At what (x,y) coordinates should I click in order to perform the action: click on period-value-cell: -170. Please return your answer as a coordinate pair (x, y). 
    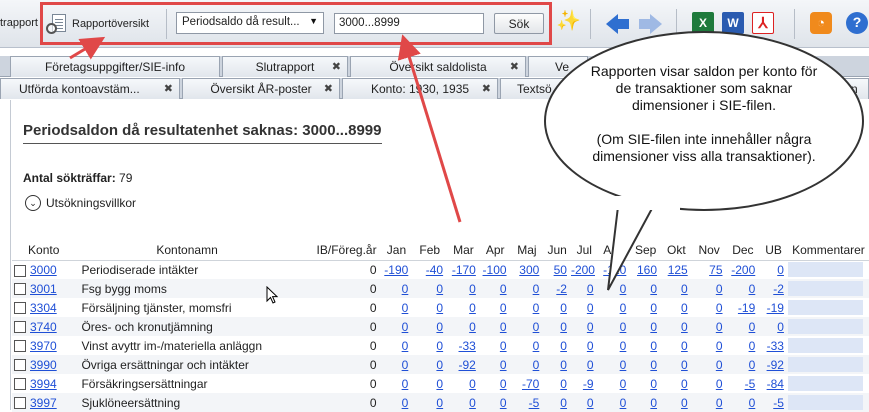
    Looking at the image, I should click on (463, 269).